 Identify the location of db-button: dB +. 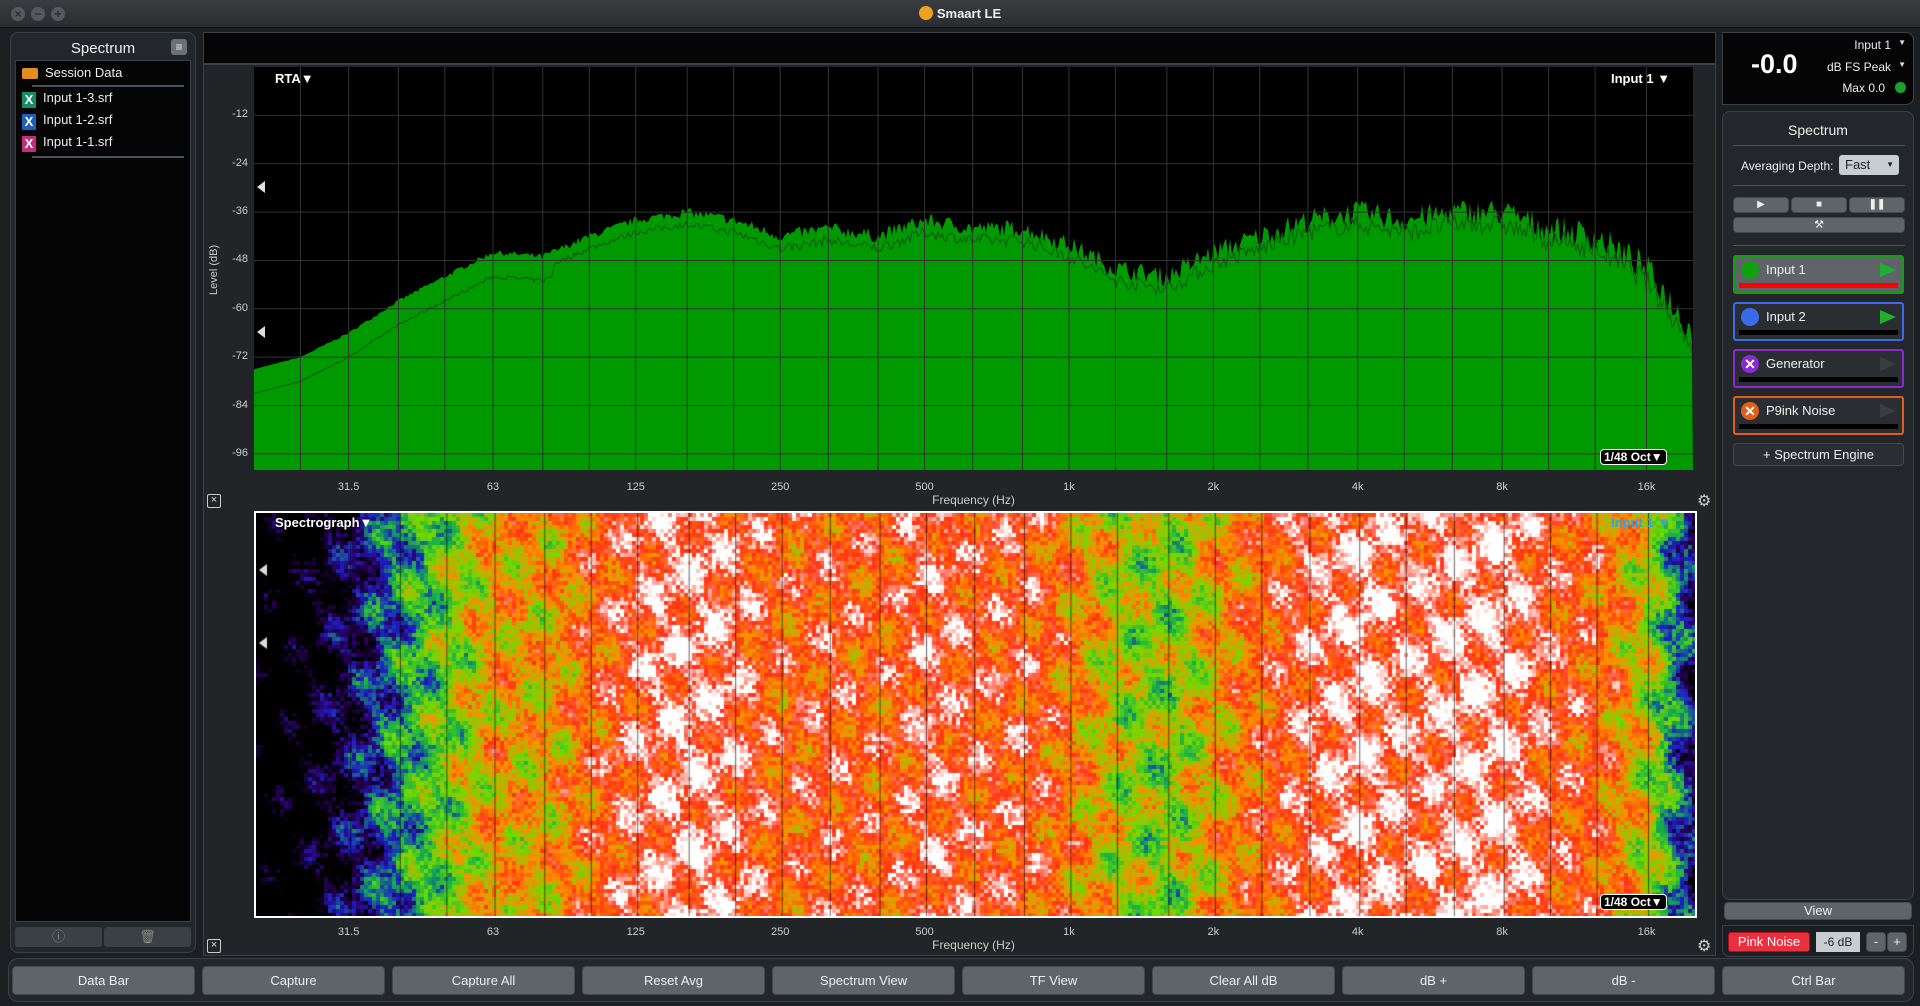
(1433, 980).